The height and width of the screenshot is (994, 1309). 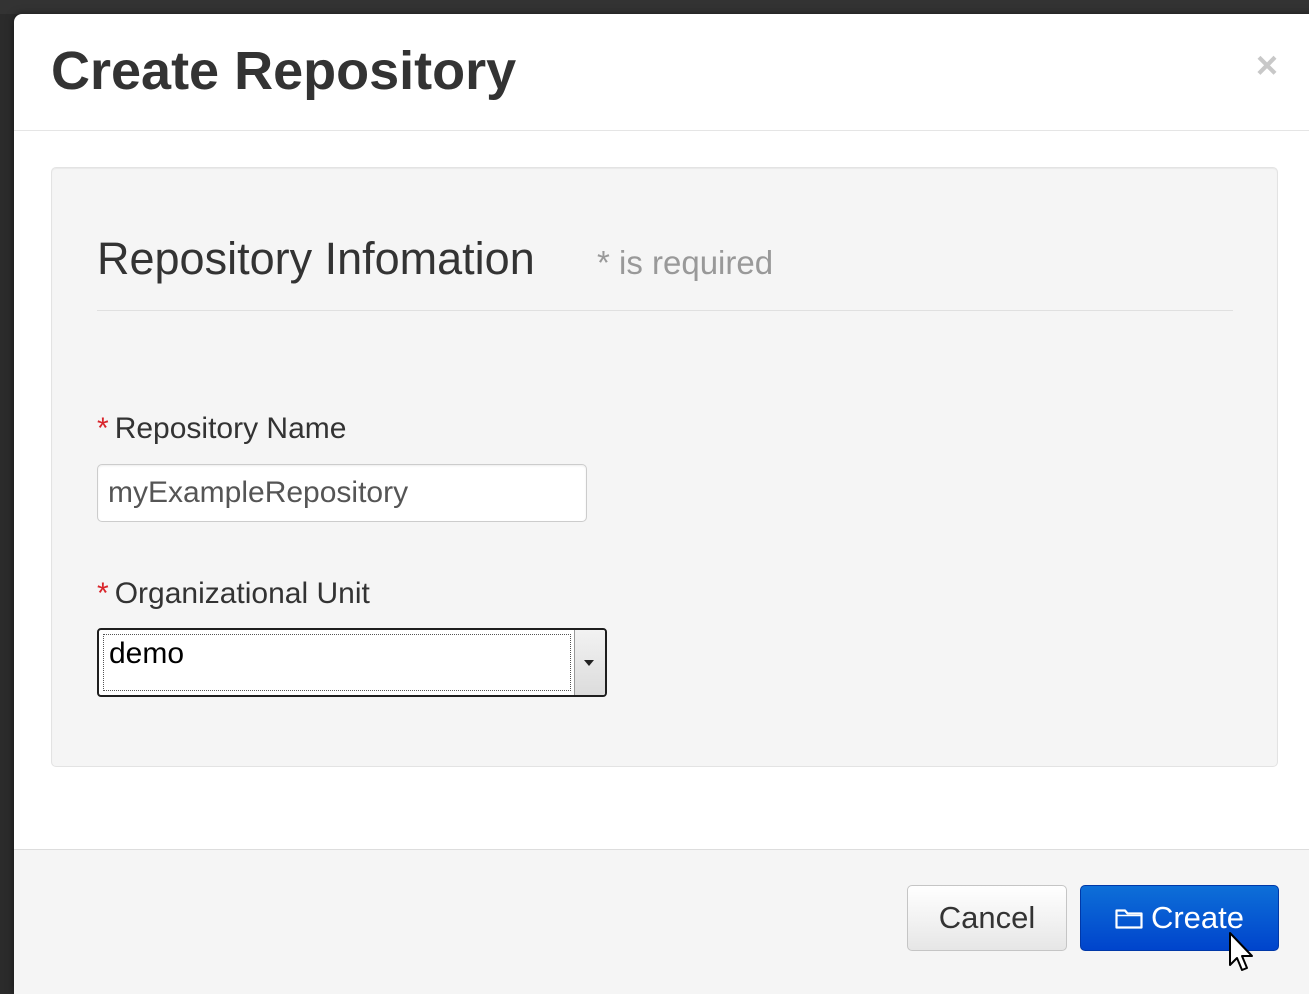 What do you see at coordinates (352, 662) in the screenshot?
I see `organizational-unit-select: demo` at bounding box center [352, 662].